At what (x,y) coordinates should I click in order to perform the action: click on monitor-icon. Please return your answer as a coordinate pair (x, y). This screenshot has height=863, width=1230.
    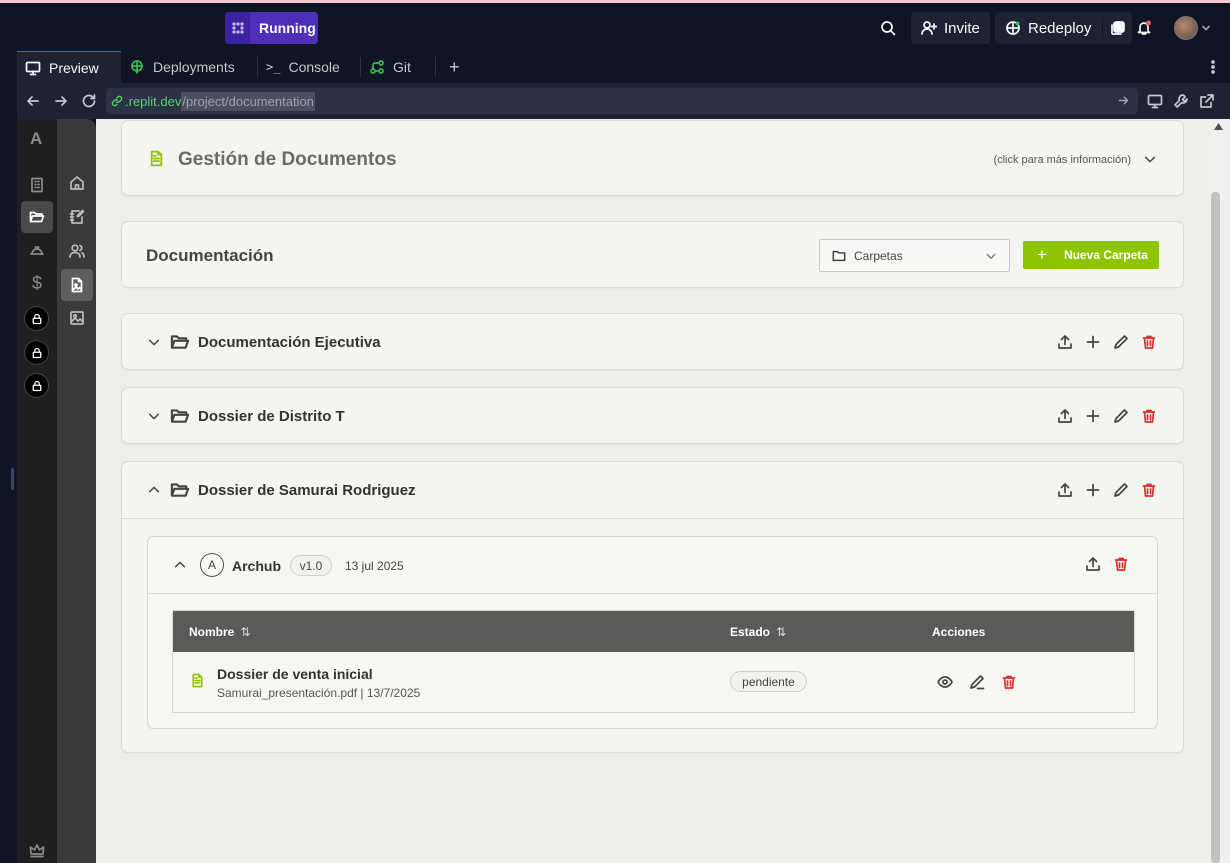
    Looking at the image, I should click on (1155, 101).